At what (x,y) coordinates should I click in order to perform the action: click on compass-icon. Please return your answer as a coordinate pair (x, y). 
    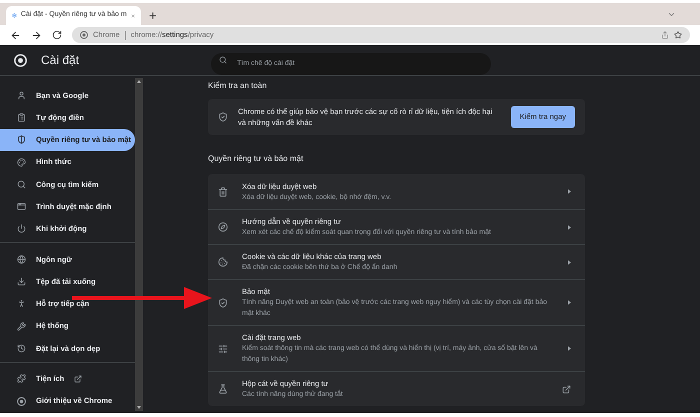
    Looking at the image, I should click on (223, 227).